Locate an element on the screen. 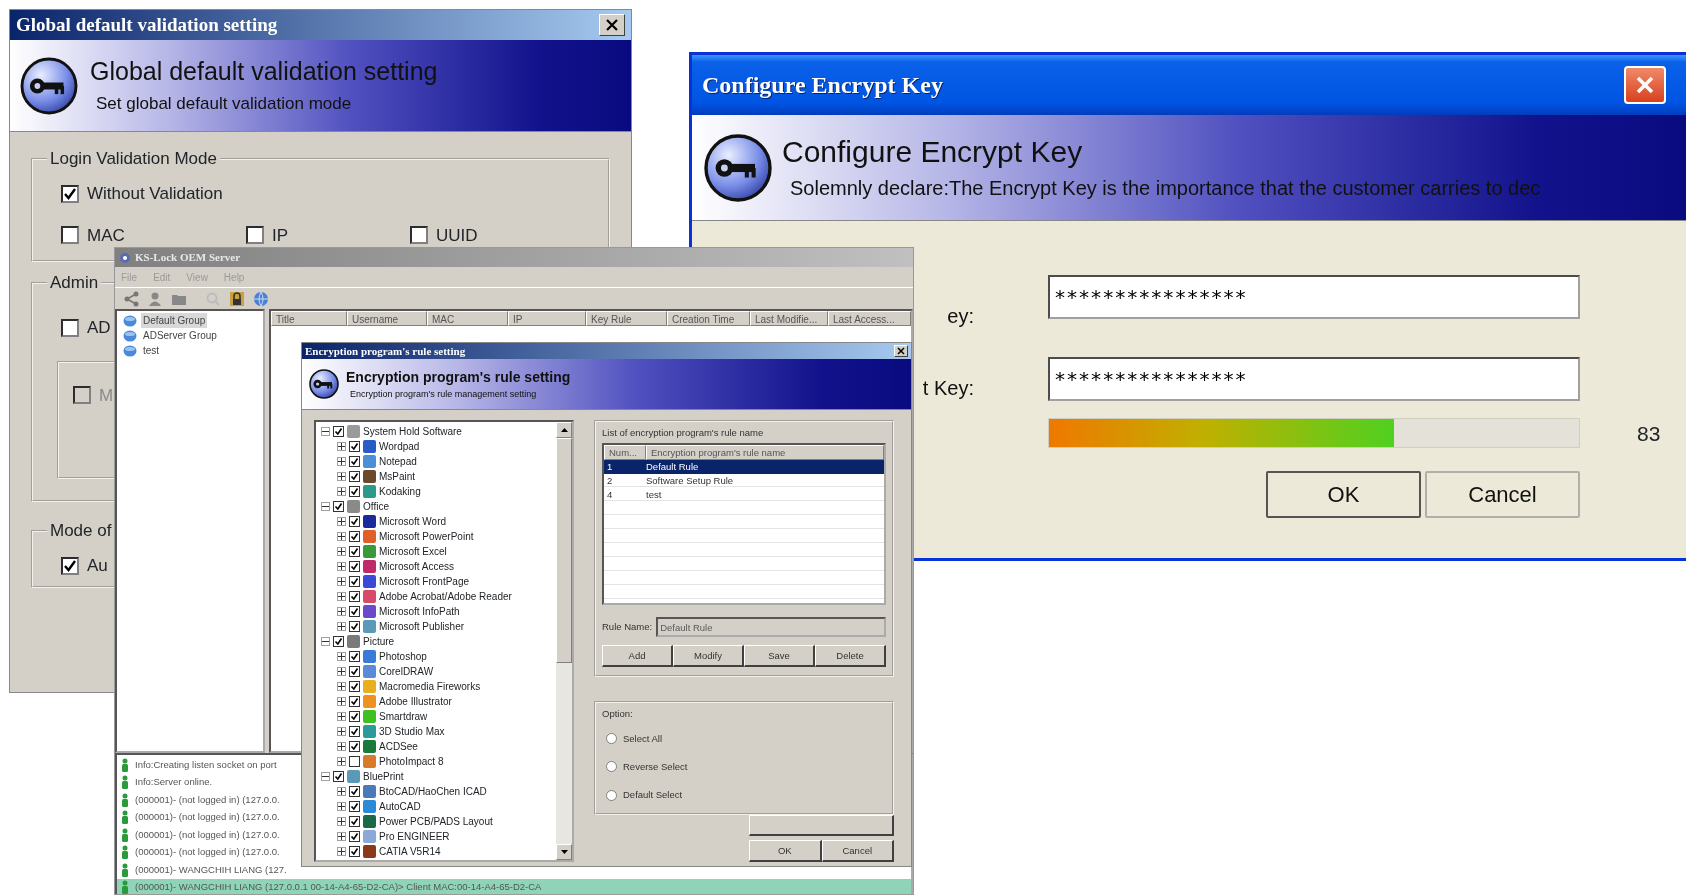 The height and width of the screenshot is (895, 1686). group-label: Admin is located at coordinates (74, 282).